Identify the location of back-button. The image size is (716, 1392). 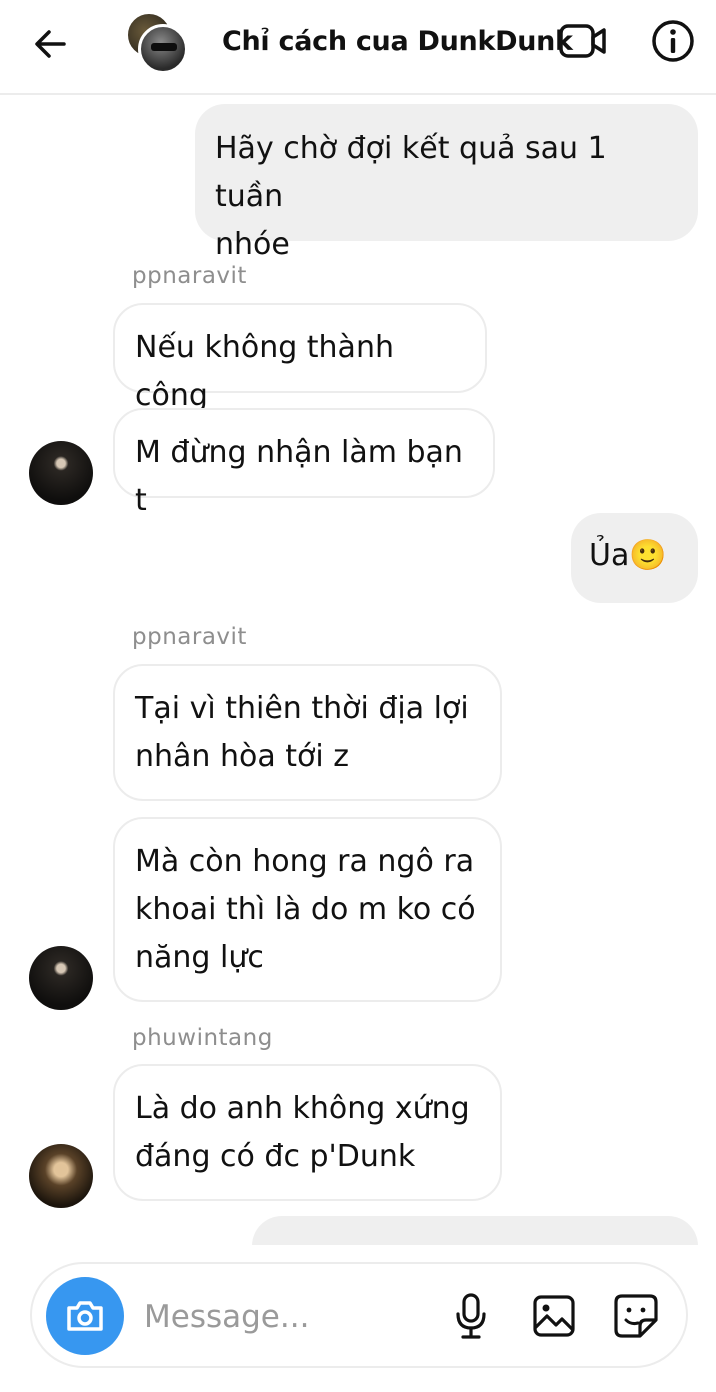
(50, 44).